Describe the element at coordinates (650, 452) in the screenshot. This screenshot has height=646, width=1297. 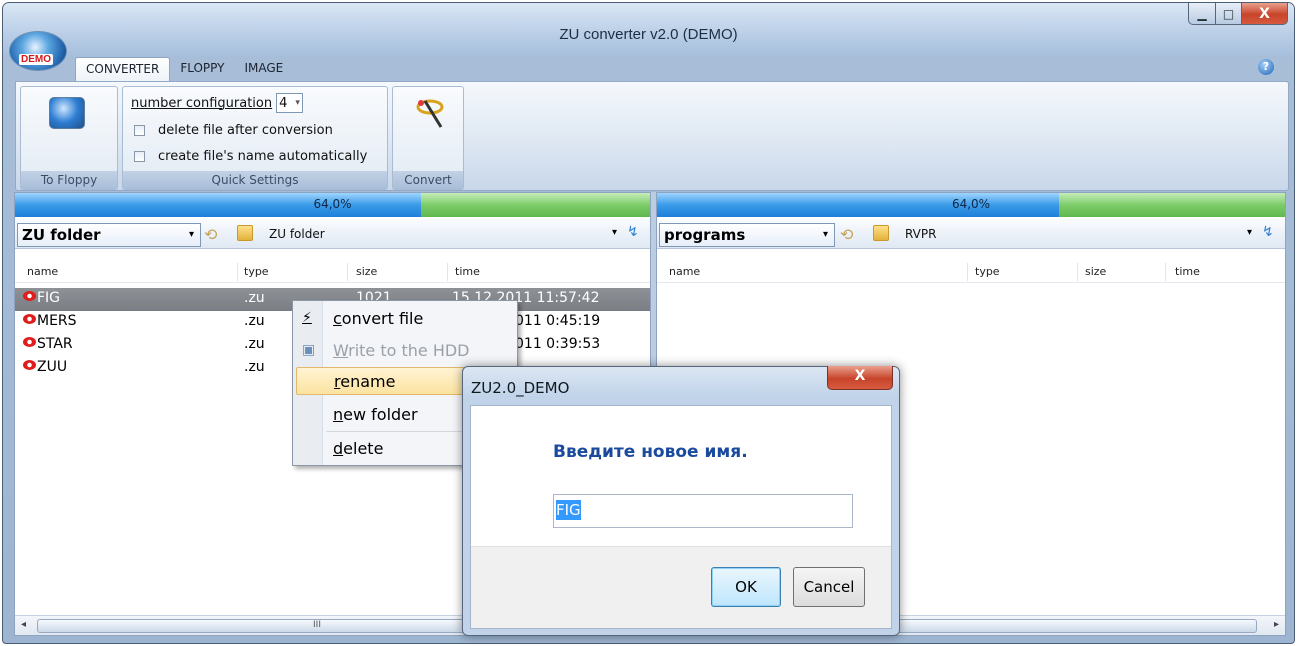
I see `dialog-prompt: Введите новое имя.` at that location.